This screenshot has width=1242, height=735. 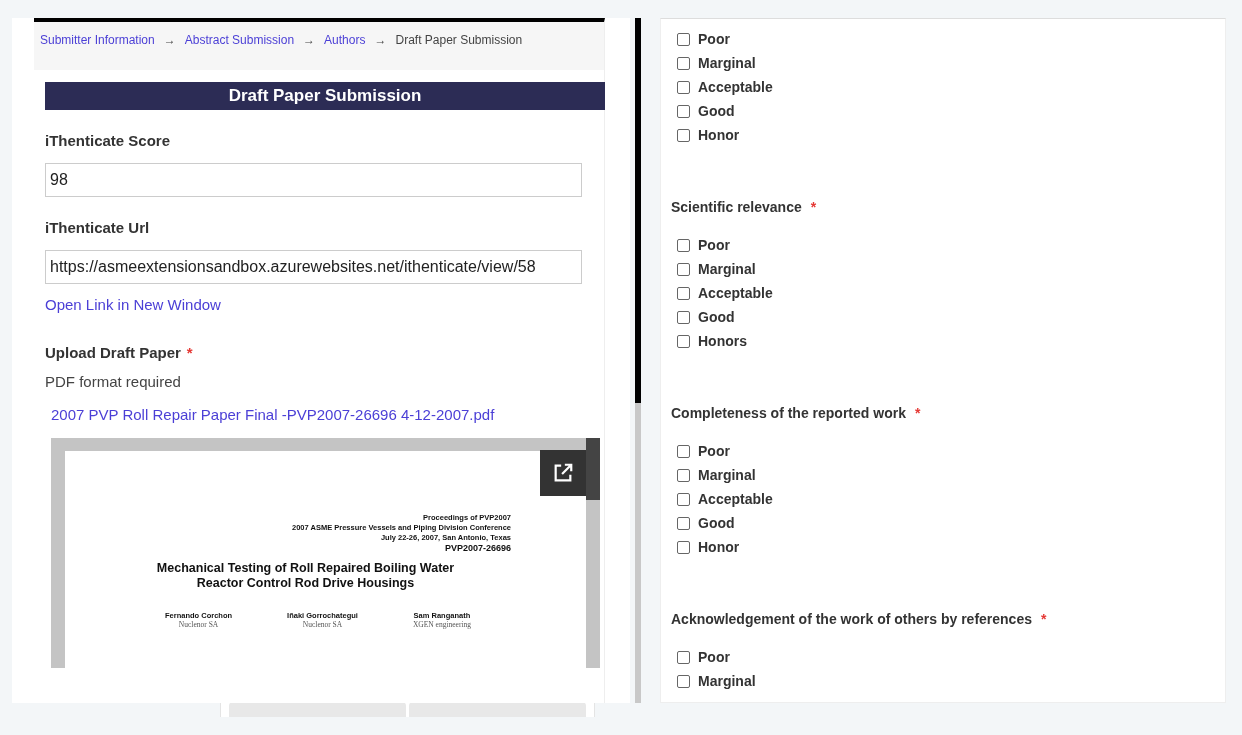 What do you see at coordinates (97, 51) in the screenshot?
I see `breadcrumb-link: Submitter Information` at bounding box center [97, 51].